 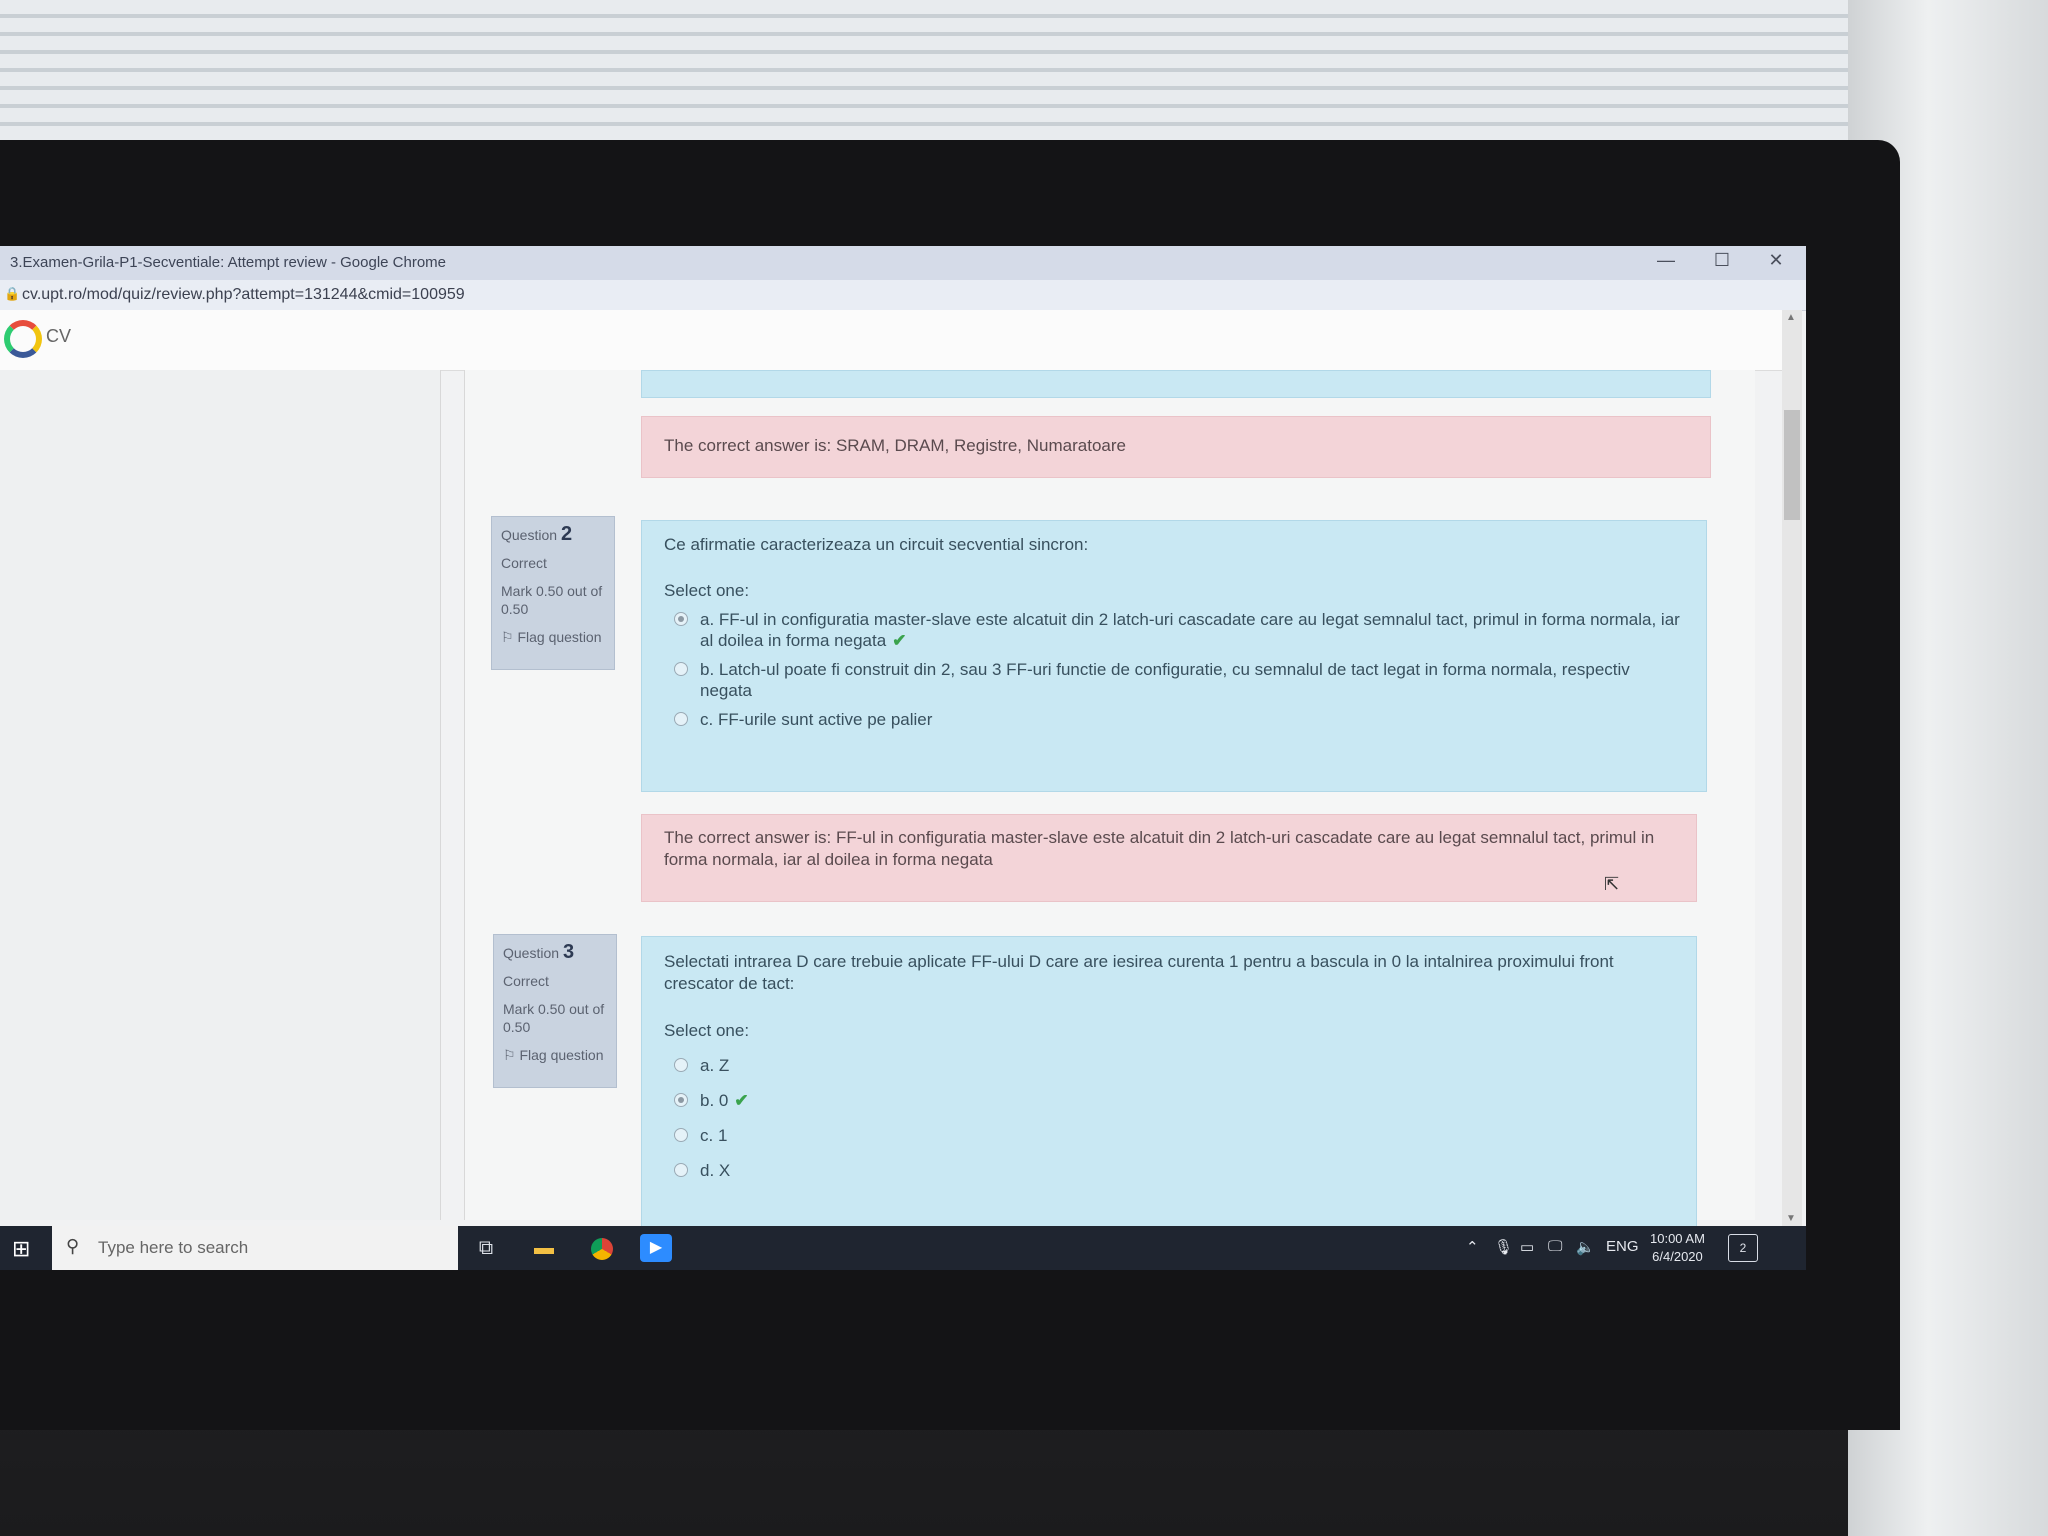 What do you see at coordinates (12, 293) in the screenshot?
I see `lock-icon: 🔒` at bounding box center [12, 293].